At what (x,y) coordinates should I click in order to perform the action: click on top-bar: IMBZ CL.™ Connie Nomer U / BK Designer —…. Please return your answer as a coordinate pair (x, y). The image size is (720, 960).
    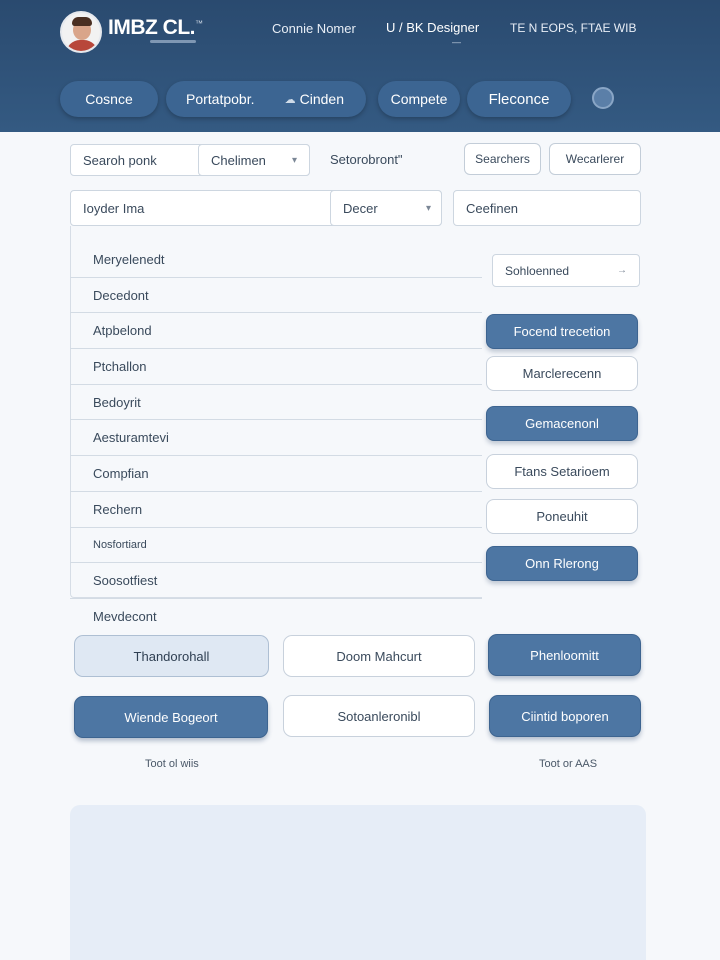
    Looking at the image, I should click on (360, 66).